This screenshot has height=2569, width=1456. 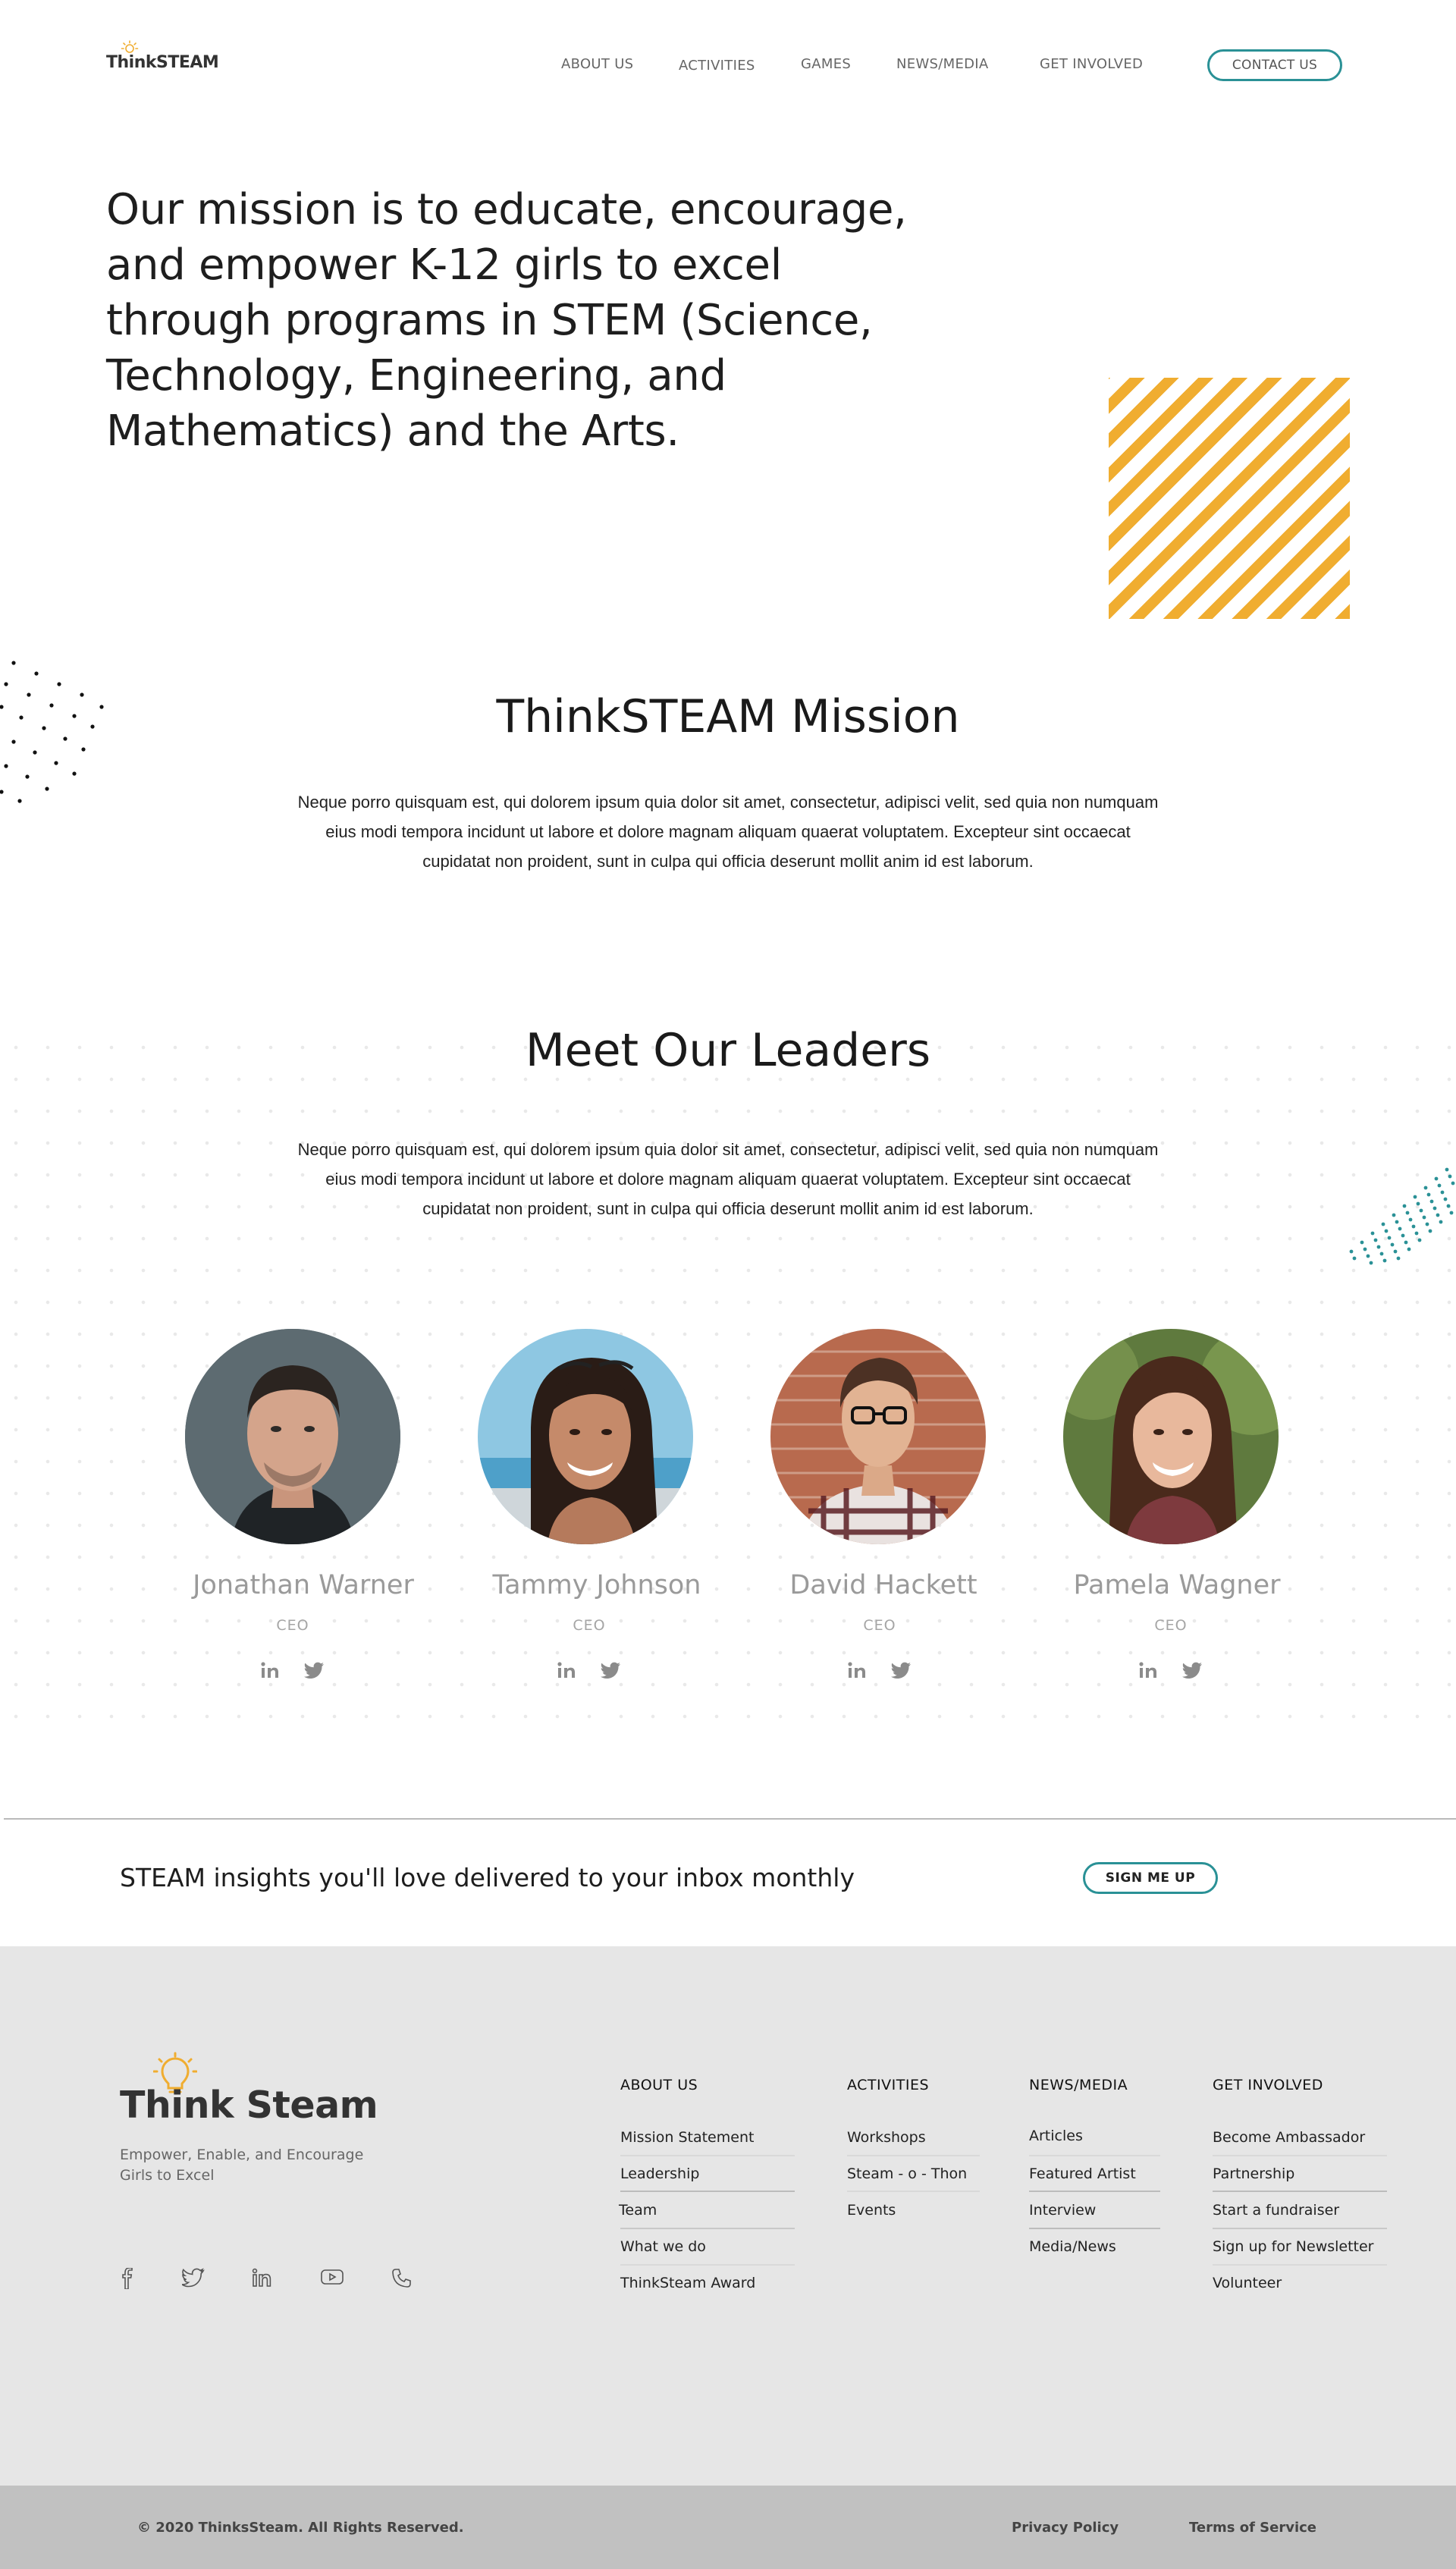 What do you see at coordinates (717, 66) in the screenshot?
I see `nav-activities: ACTIVITIES` at bounding box center [717, 66].